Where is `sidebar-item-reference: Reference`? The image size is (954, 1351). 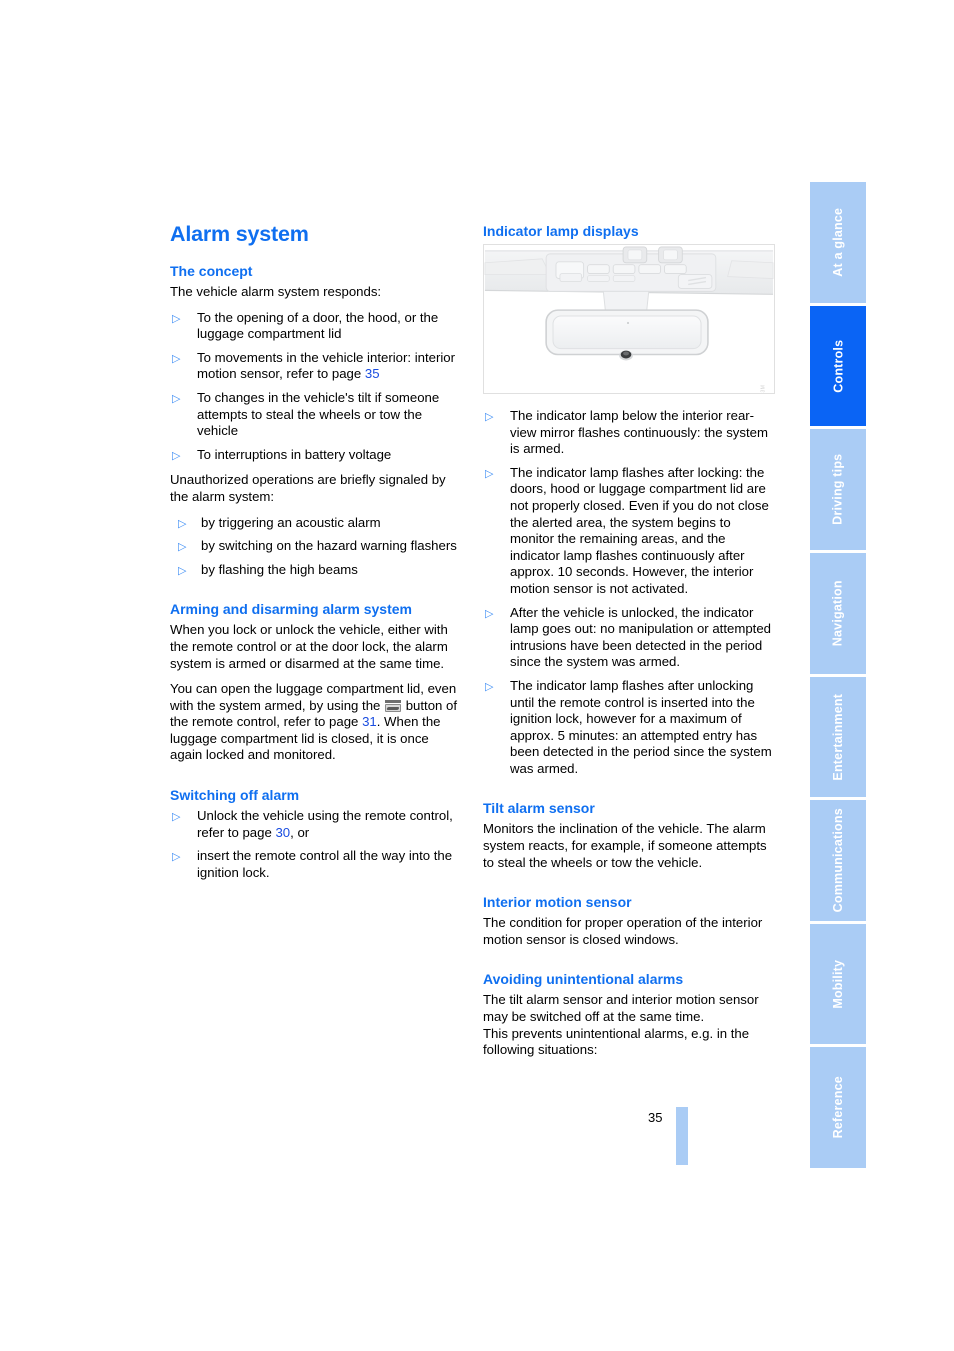
sidebar-item-reference: Reference is located at coordinates (838, 1107).